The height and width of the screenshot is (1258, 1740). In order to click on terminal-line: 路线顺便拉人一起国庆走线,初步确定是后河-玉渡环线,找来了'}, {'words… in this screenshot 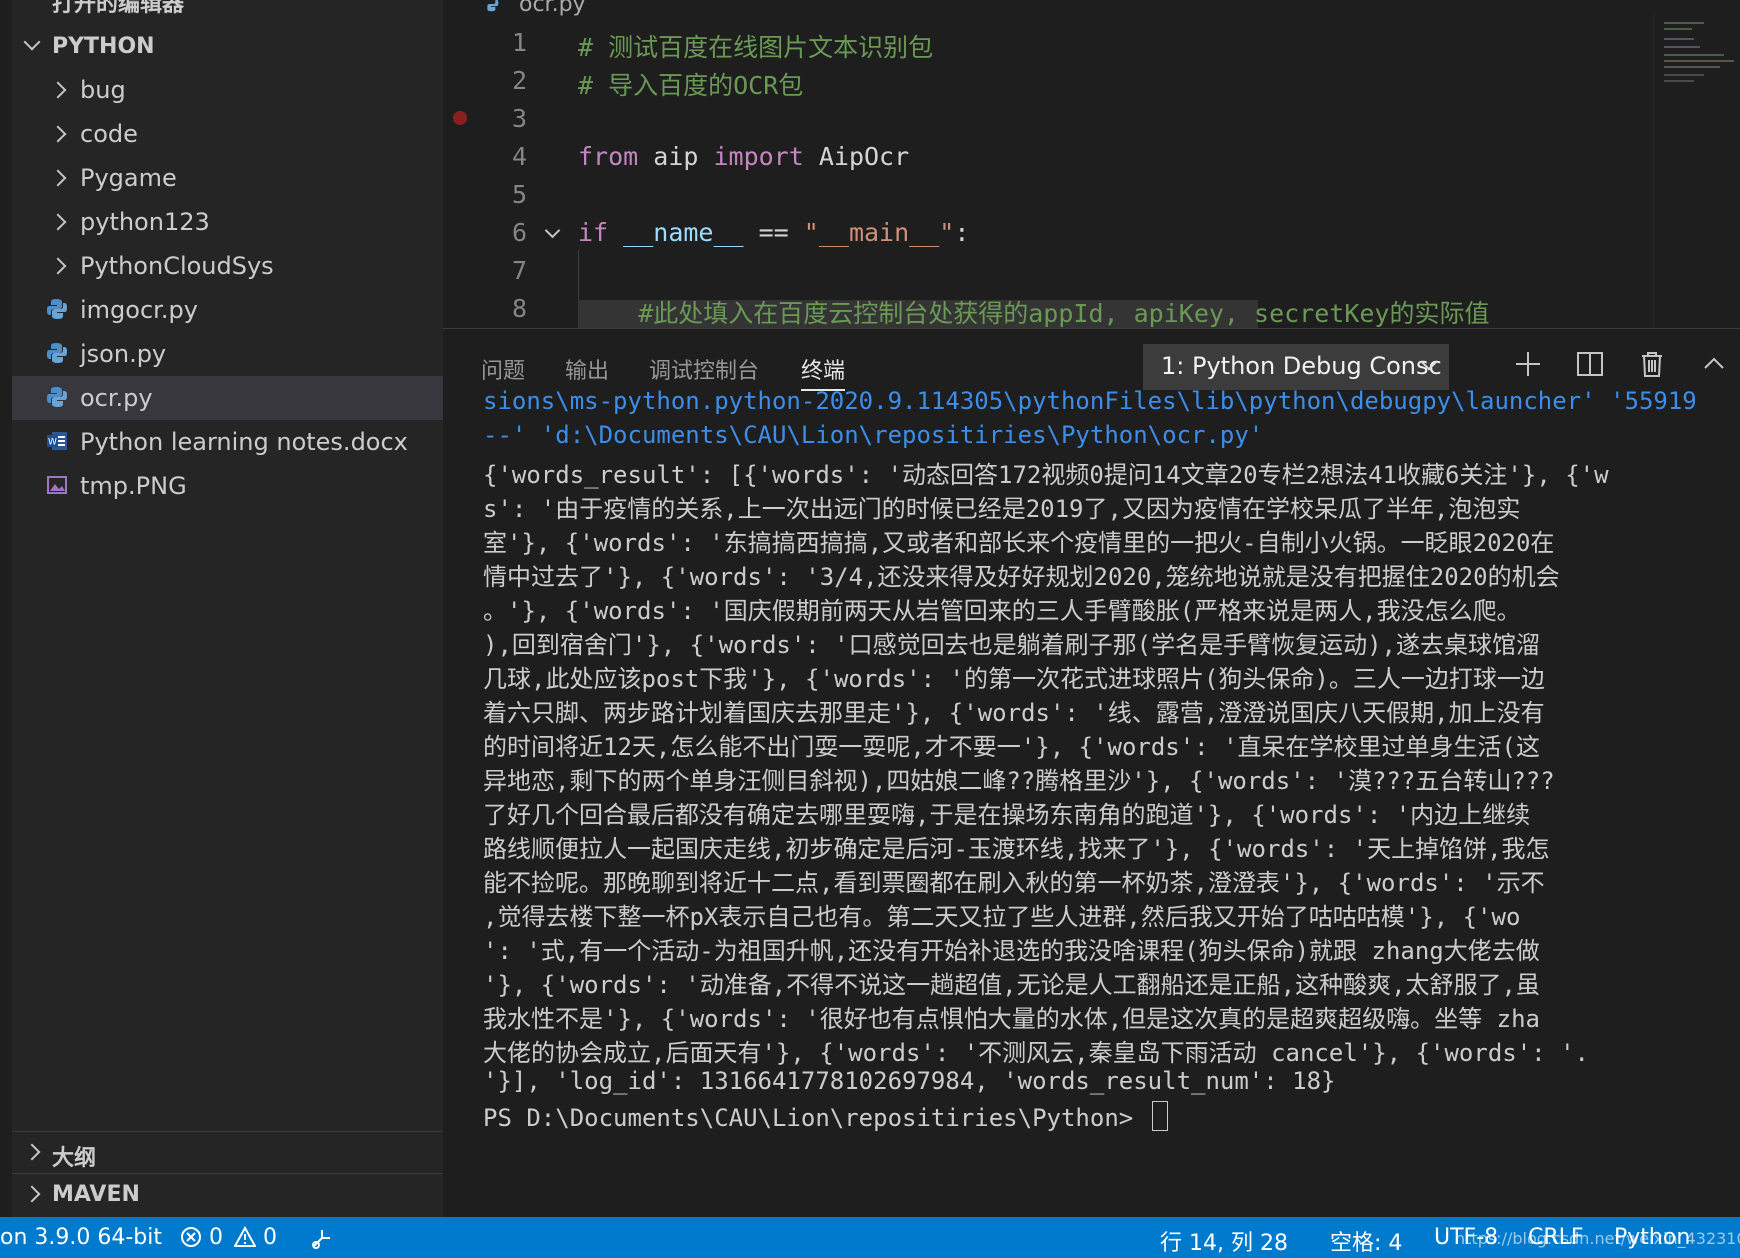, I will do `click(1016, 849)`.